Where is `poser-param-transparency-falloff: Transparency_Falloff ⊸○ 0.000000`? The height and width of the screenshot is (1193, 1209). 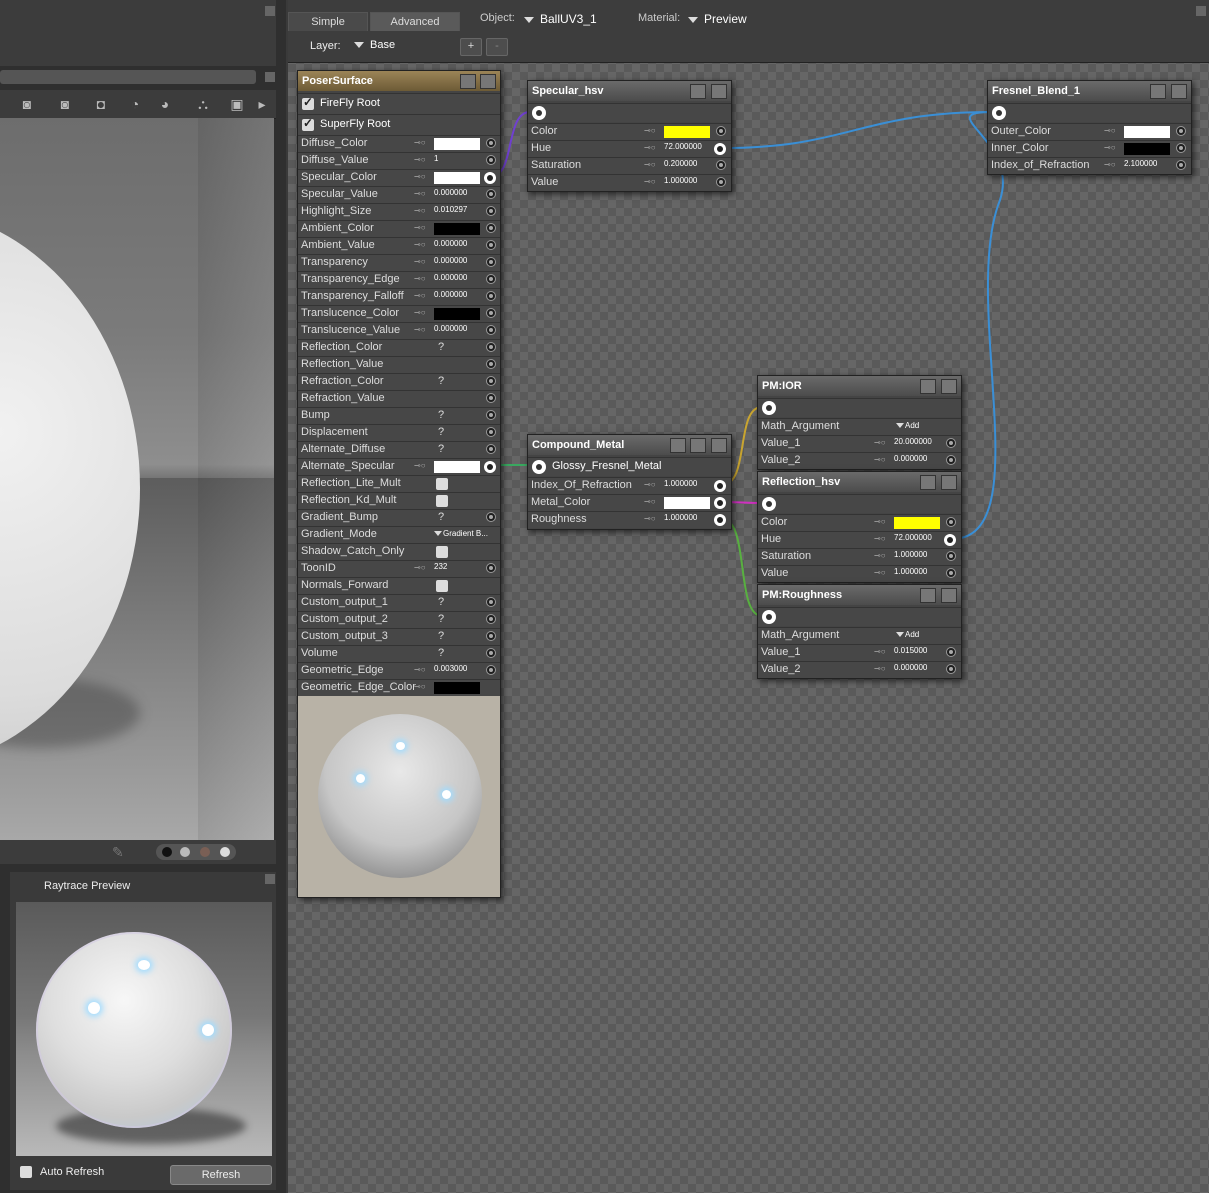
poser-param-transparency-falloff: Transparency_Falloff ⊸○ 0.000000 is located at coordinates (399, 296).